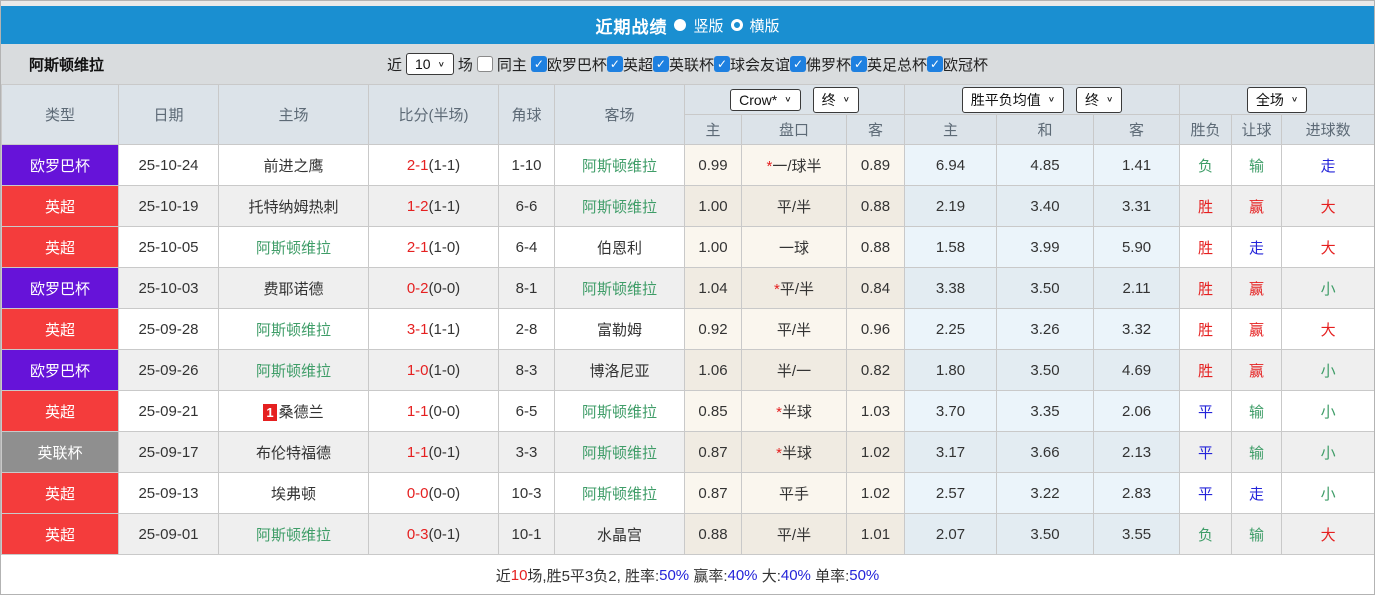 This screenshot has width=1375, height=595. I want to click on odds-stage-value: 终, so click(828, 99).